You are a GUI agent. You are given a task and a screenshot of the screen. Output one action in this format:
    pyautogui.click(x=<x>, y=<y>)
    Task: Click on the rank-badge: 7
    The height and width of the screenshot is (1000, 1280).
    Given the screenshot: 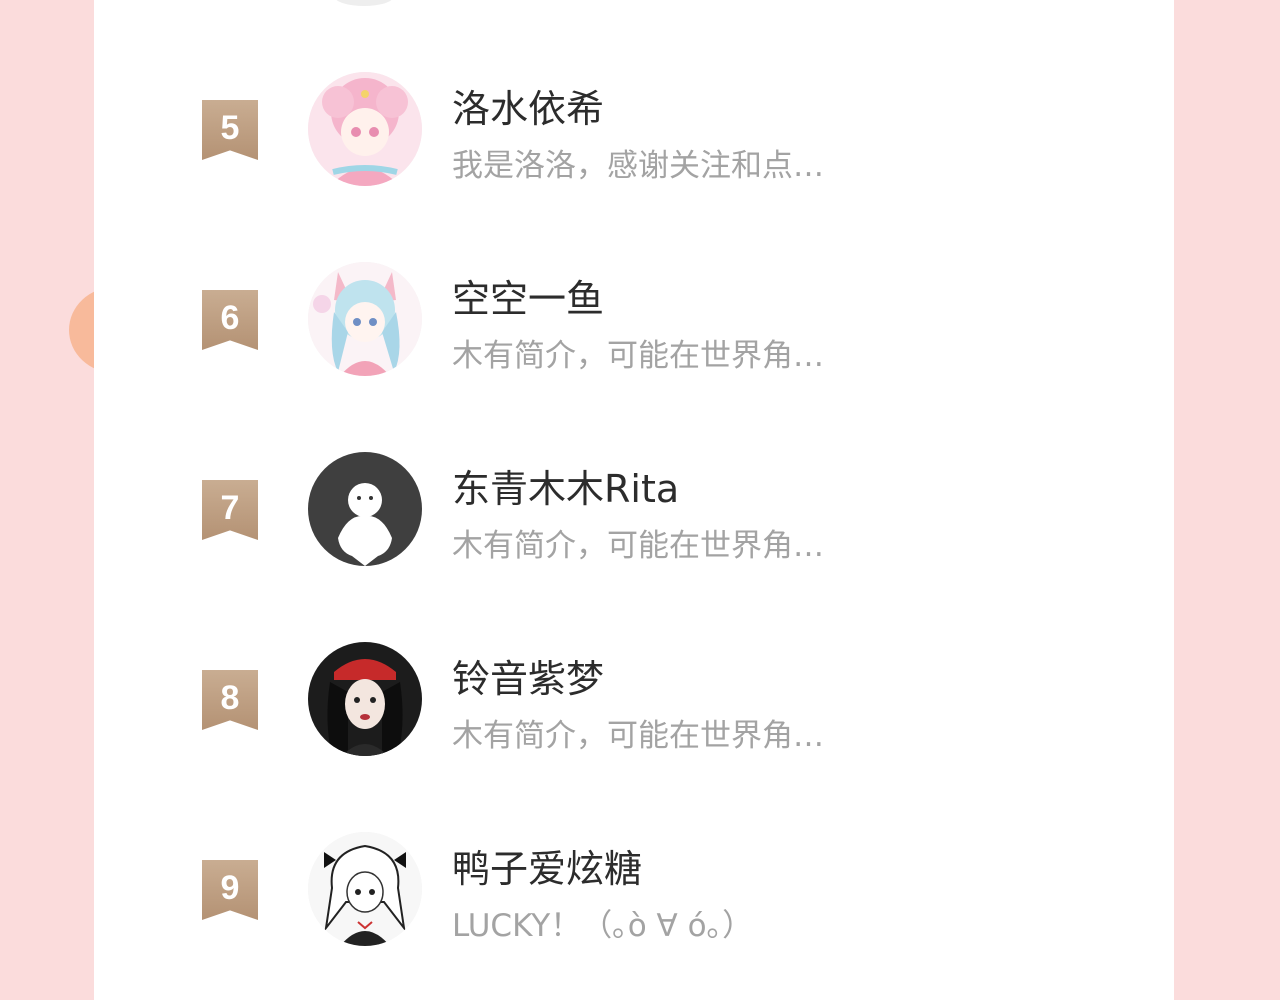 What is the action you would take?
    pyautogui.click(x=230, y=510)
    